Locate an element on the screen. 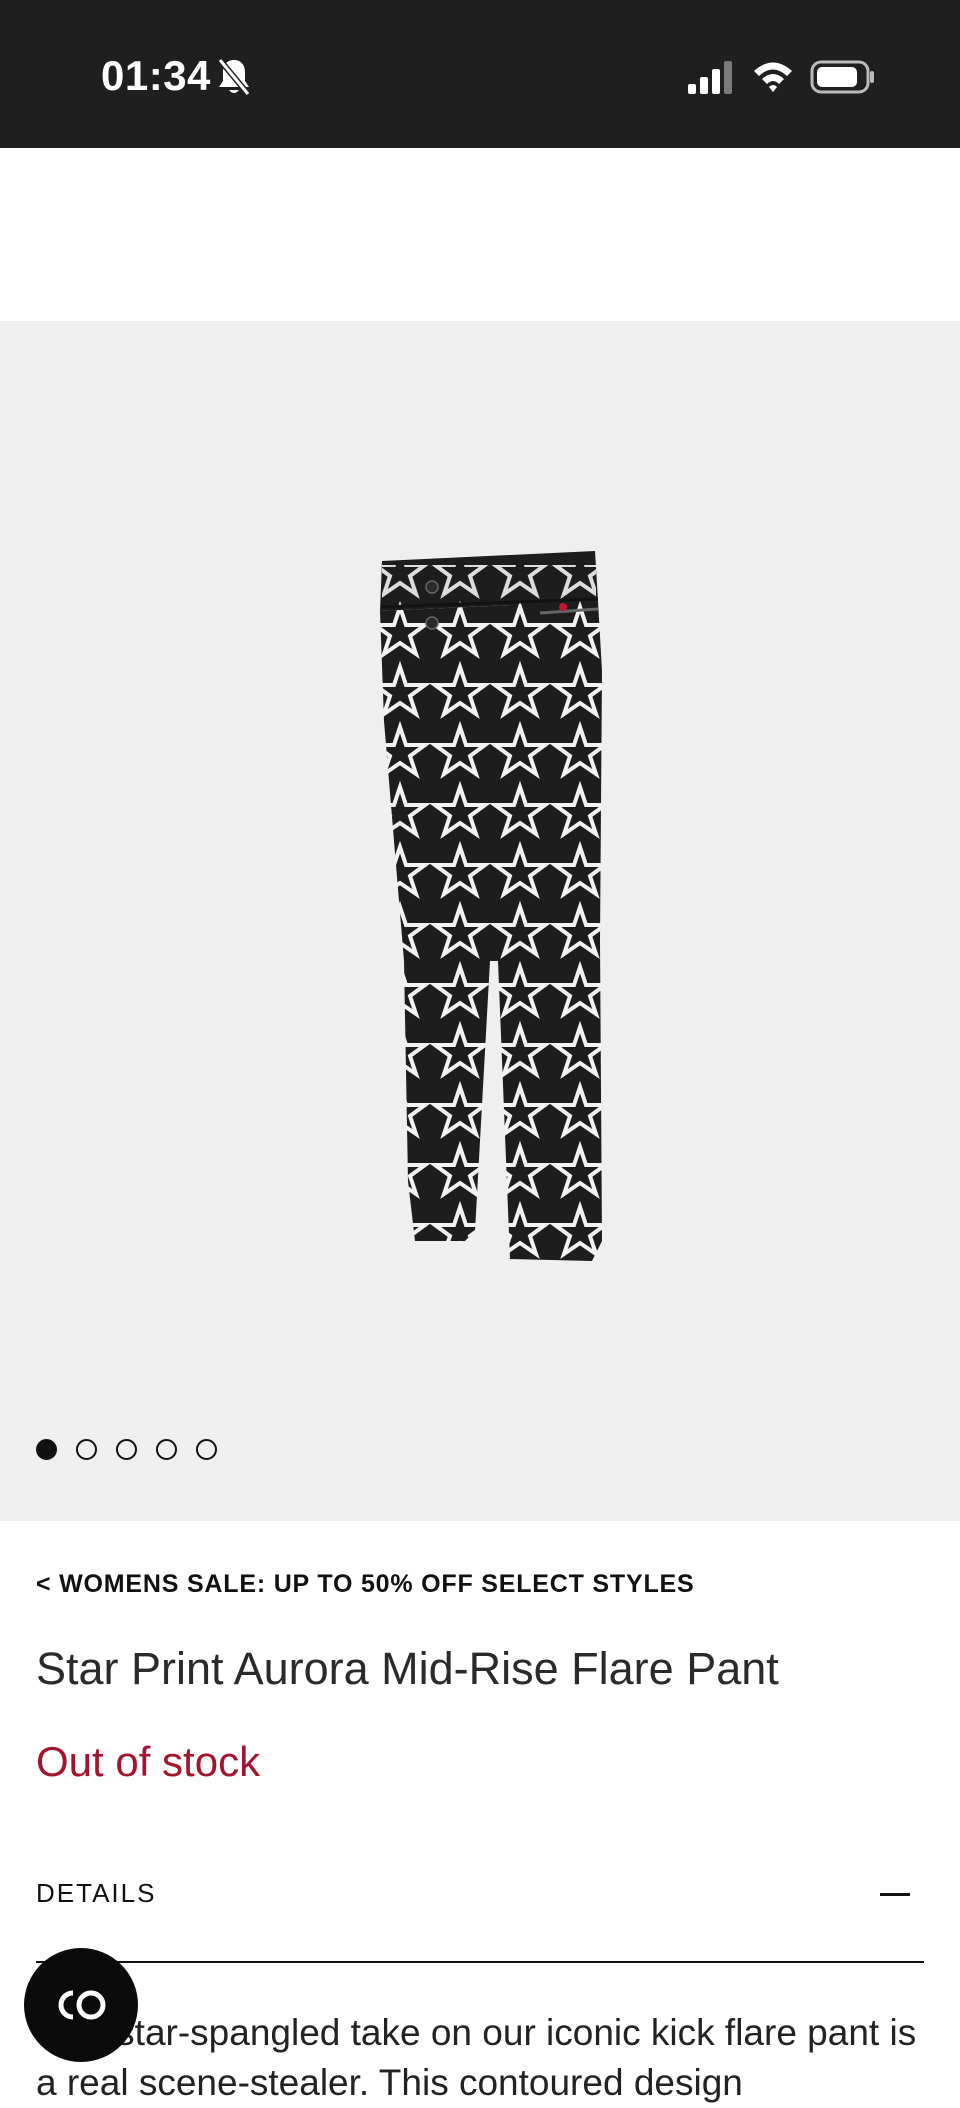 The width and height of the screenshot is (960, 2108). product-title: Star Print Aurora Mid-Rise Flare Pant is located at coordinates (407, 1668).